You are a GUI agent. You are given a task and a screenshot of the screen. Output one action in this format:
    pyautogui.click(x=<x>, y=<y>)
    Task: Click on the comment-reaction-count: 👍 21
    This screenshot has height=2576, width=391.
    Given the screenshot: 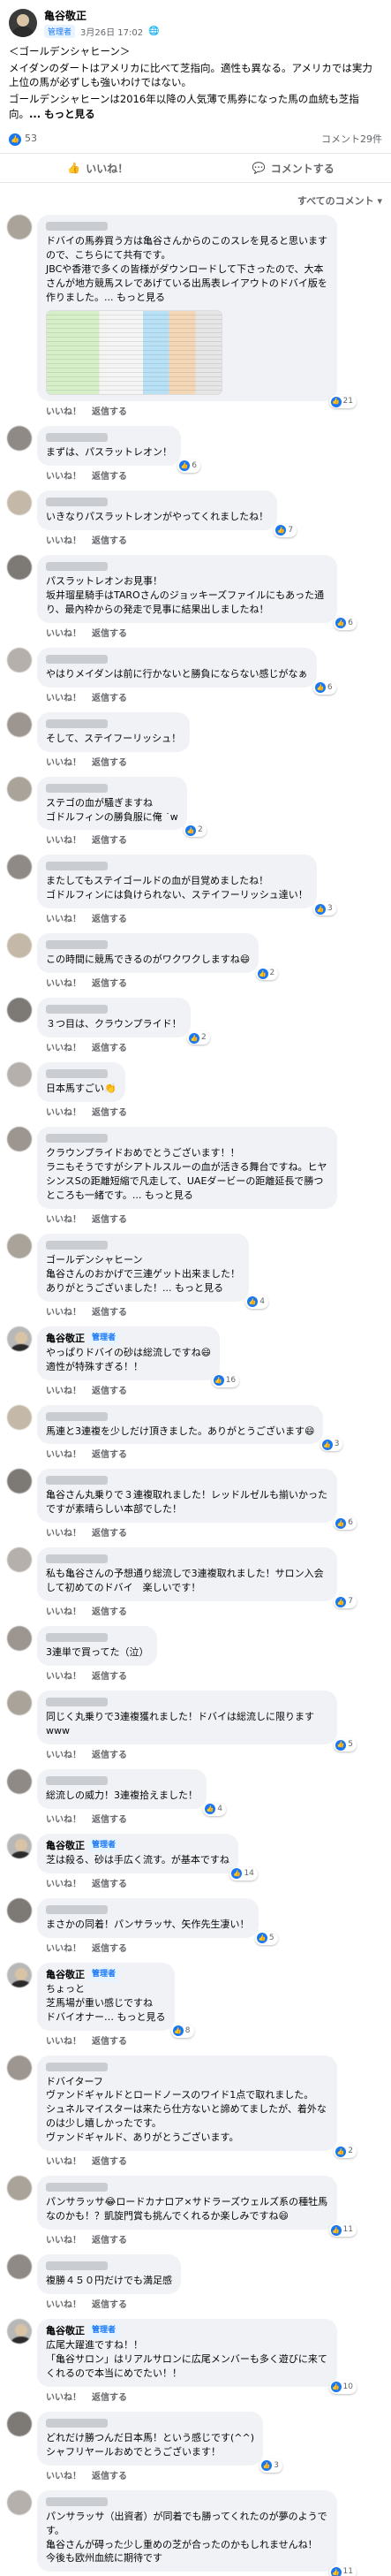 What is the action you would take?
    pyautogui.click(x=342, y=402)
    